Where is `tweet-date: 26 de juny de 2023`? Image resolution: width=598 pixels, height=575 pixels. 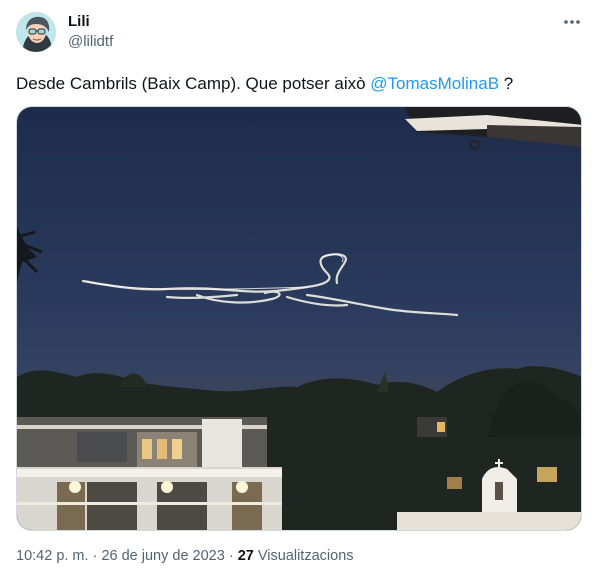
tweet-date: 26 de juny de 2023 is located at coordinates (162, 556).